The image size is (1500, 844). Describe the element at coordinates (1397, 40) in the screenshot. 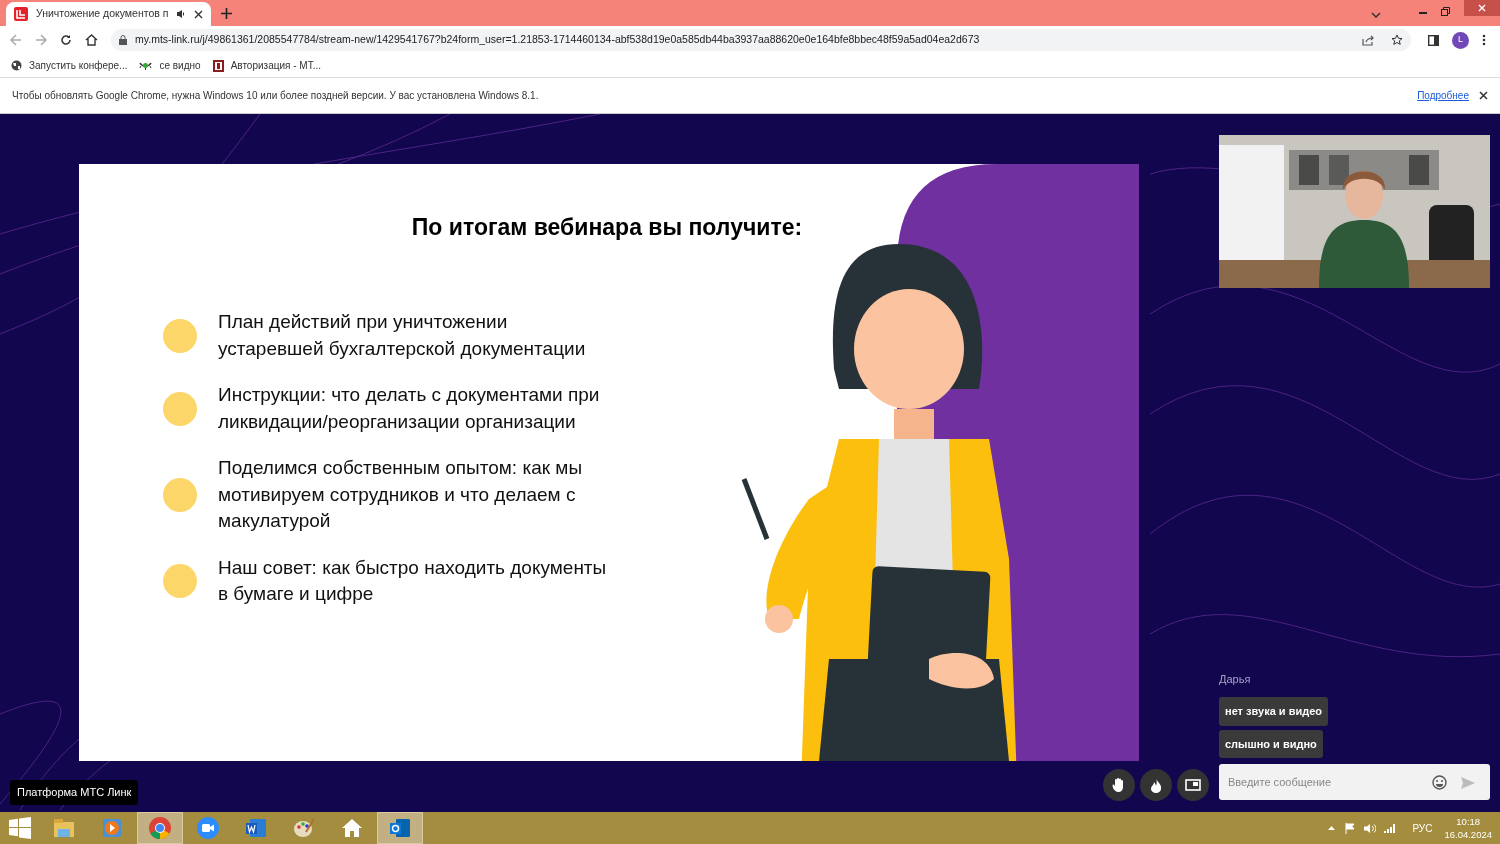

I see `star-icon` at that location.